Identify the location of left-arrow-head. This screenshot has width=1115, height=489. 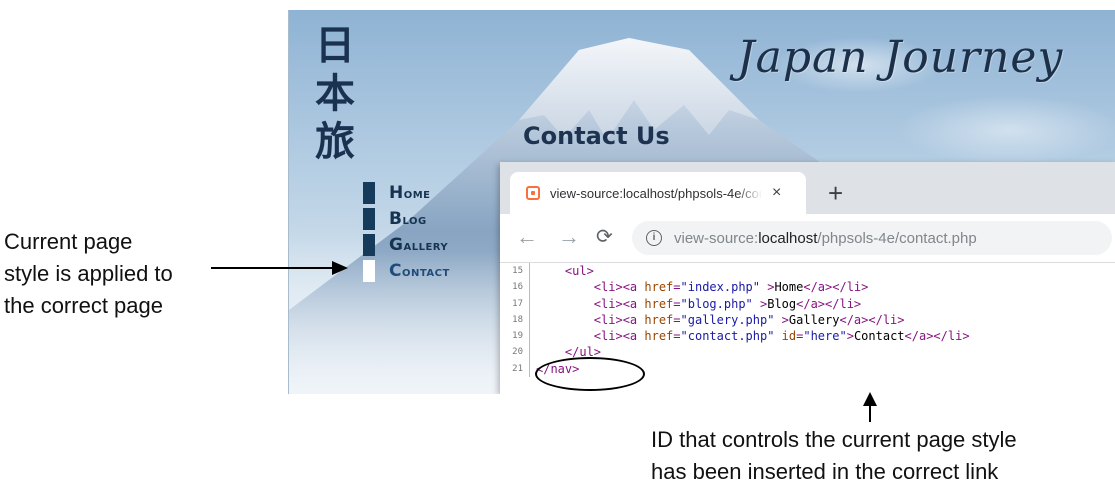
(340, 268).